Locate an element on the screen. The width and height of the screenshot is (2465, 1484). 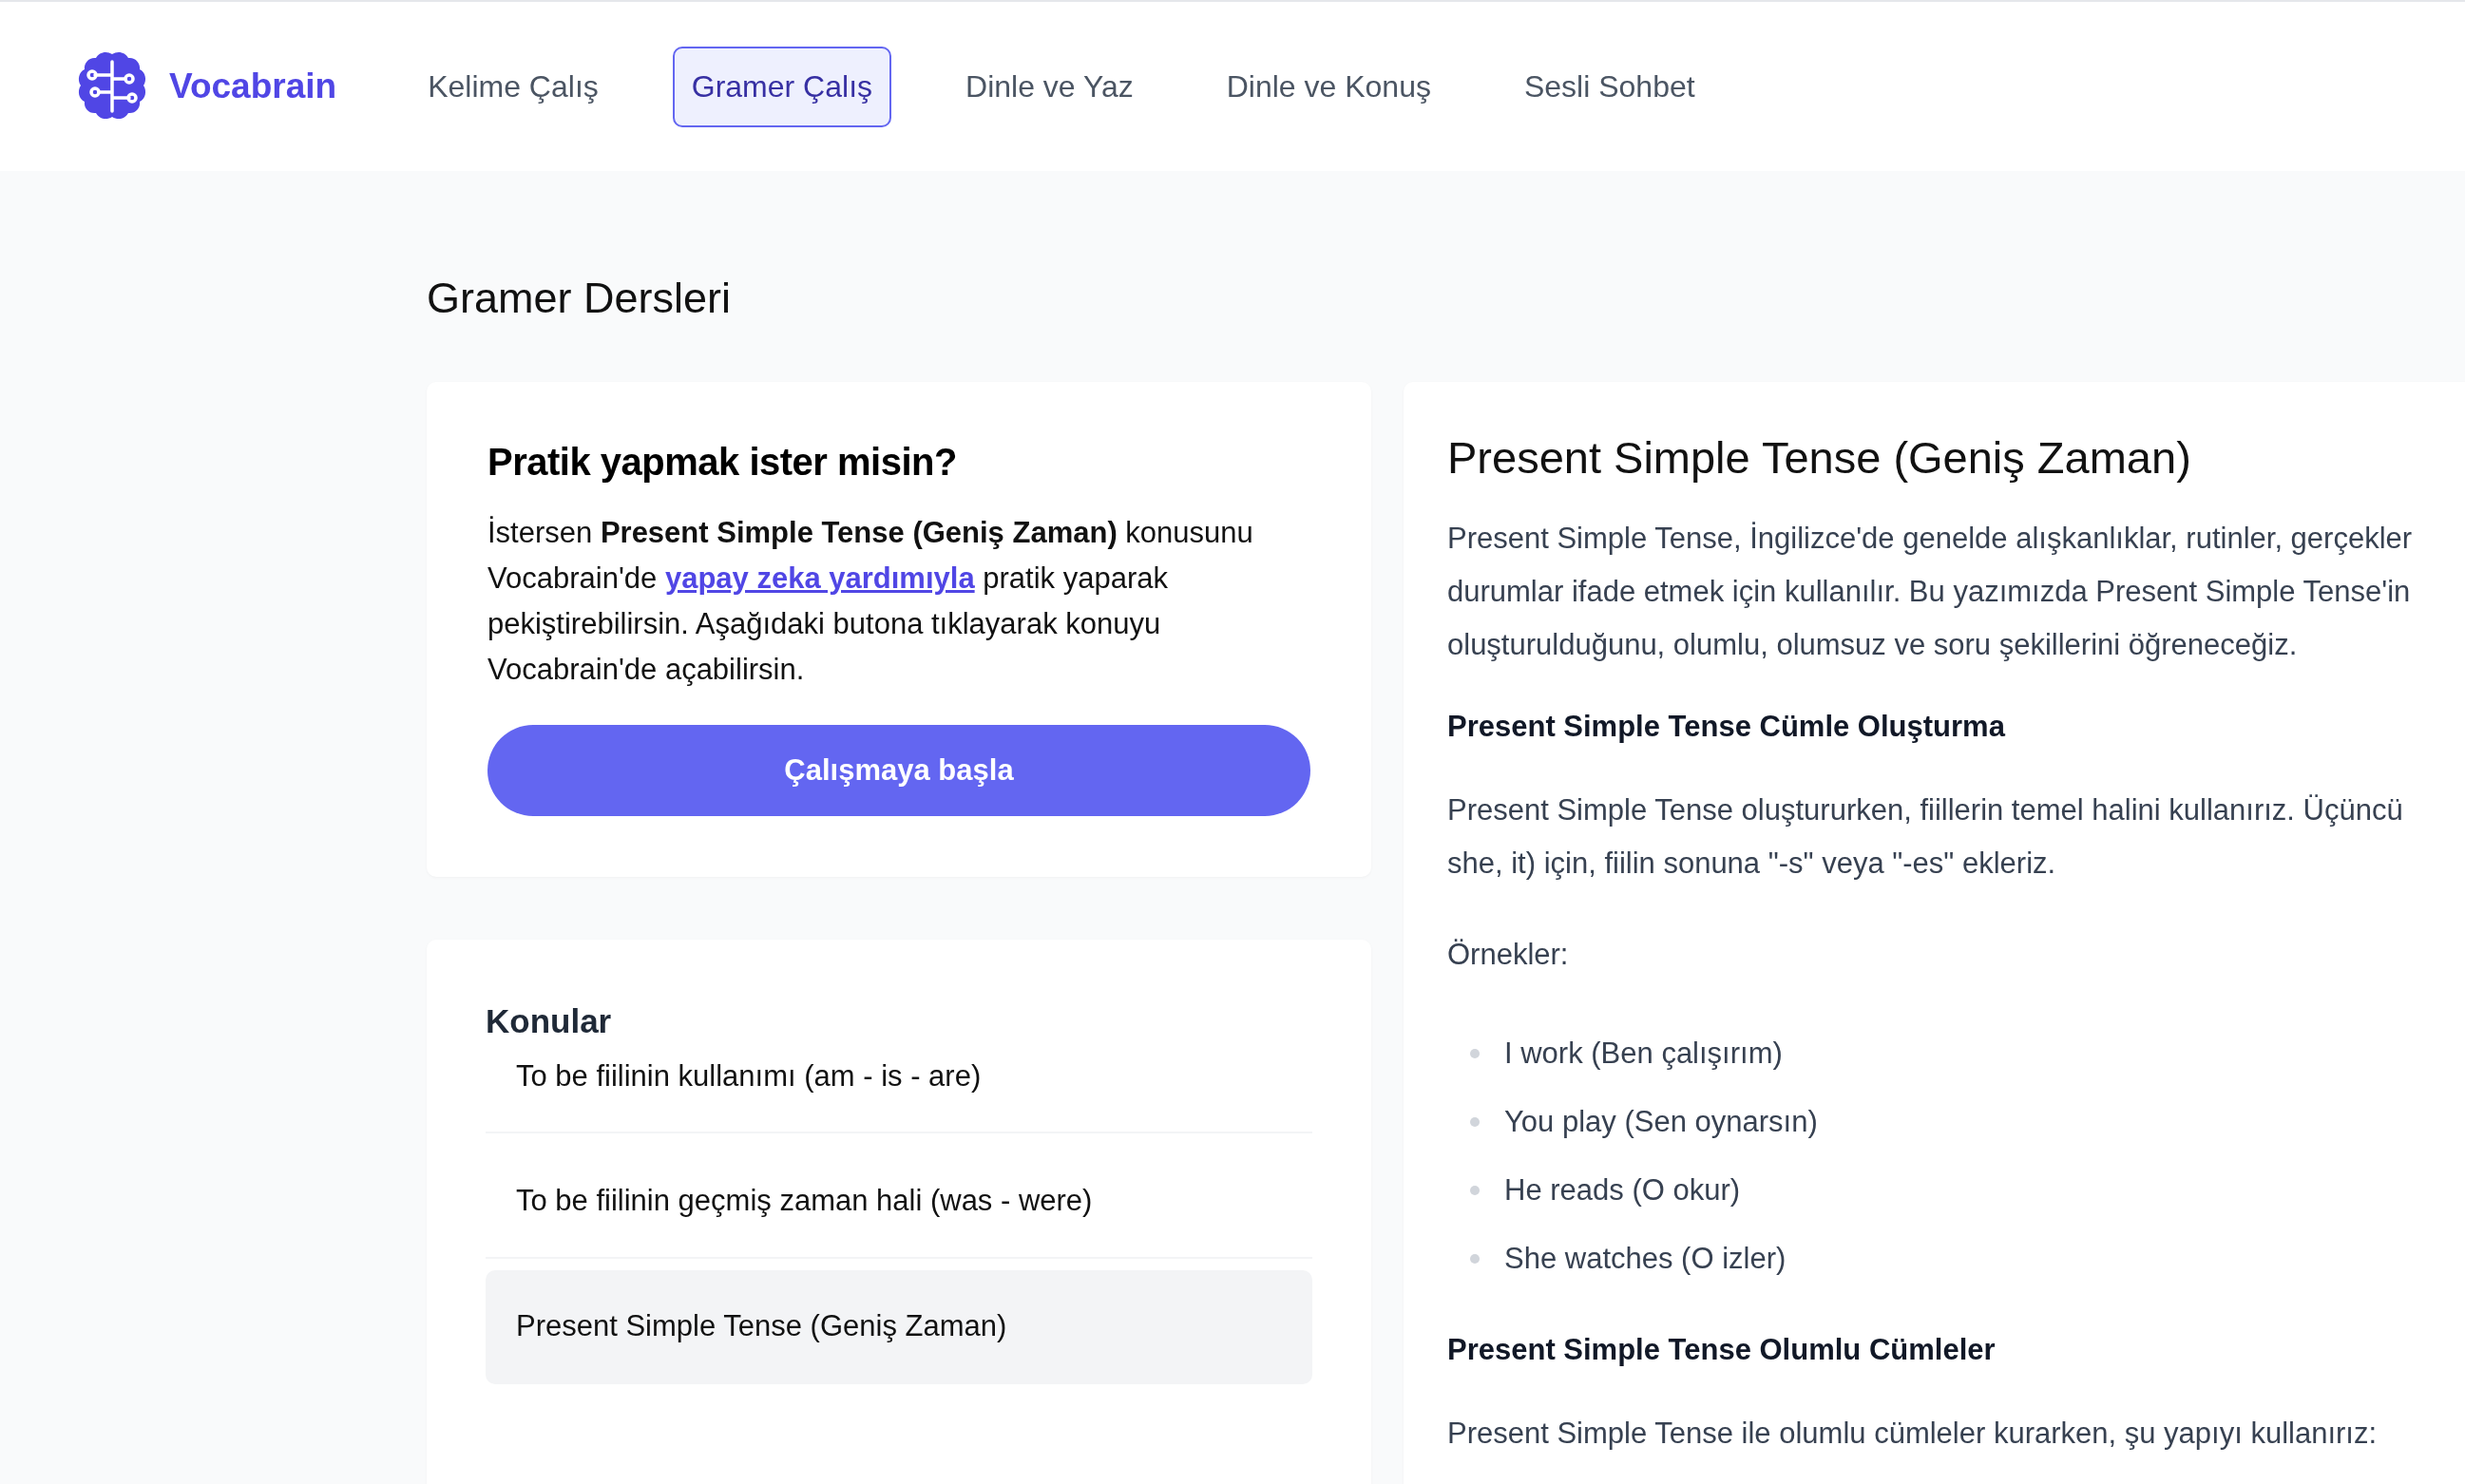
topic-item: Present Simple Tense (Geniş Zaman) is located at coordinates (899, 1327).